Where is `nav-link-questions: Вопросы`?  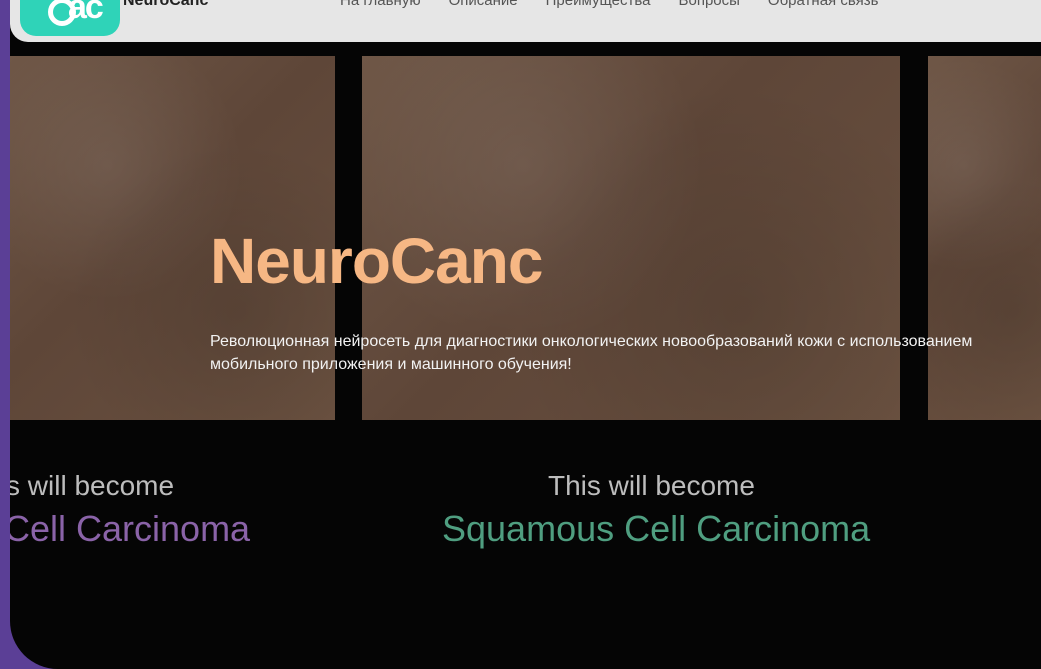
nav-link-questions: Вопросы is located at coordinates (708, 4).